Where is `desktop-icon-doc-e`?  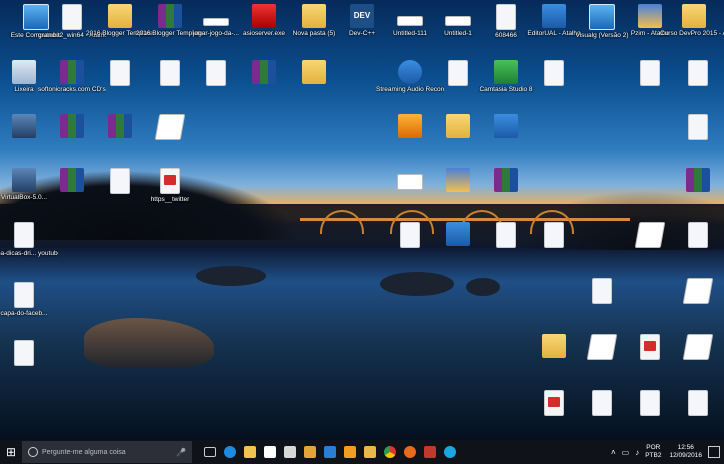 desktop-icon-doc-e is located at coordinates (694, 235).